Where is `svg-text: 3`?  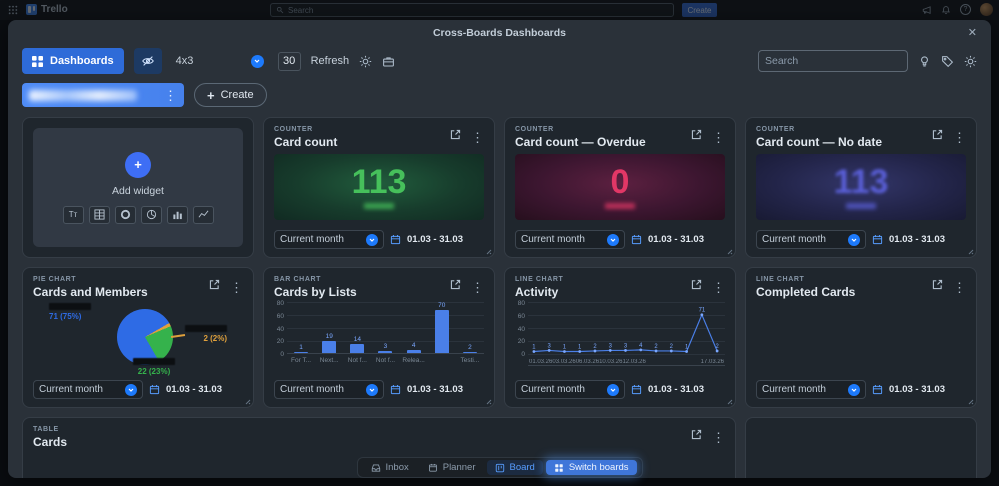 svg-text: 3 is located at coordinates (626, 346).